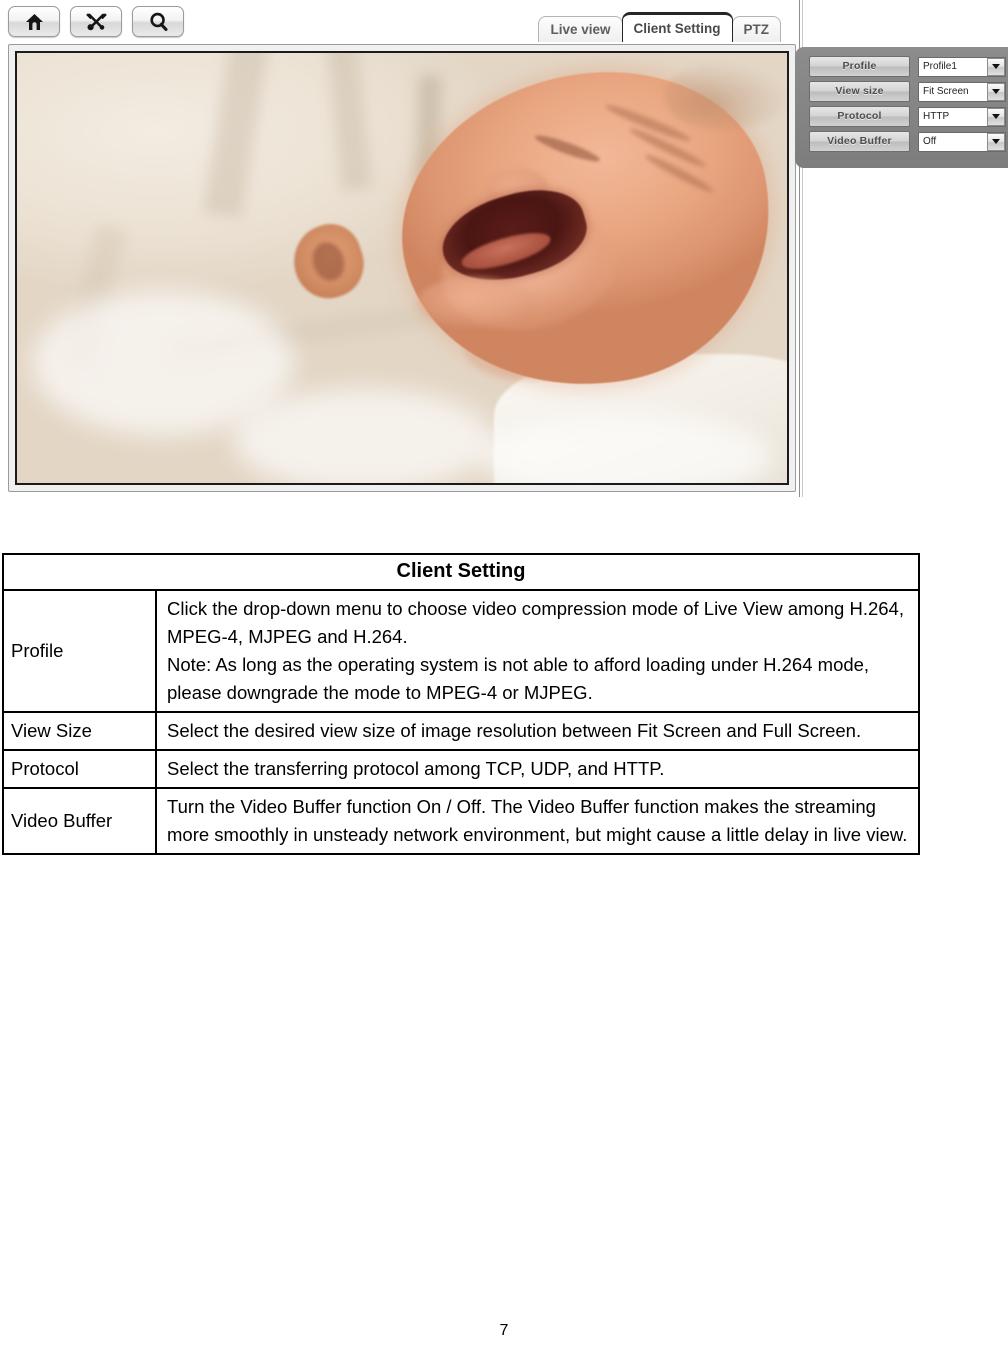 This screenshot has height=1350, width=1008. I want to click on setting-row-protocol: Protocol HTTP, so click(908, 116).